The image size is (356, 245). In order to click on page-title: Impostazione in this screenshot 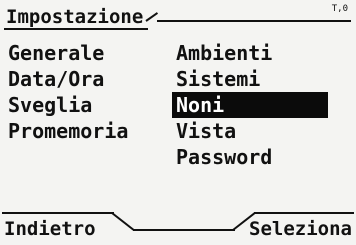, I will do `click(75, 17)`.